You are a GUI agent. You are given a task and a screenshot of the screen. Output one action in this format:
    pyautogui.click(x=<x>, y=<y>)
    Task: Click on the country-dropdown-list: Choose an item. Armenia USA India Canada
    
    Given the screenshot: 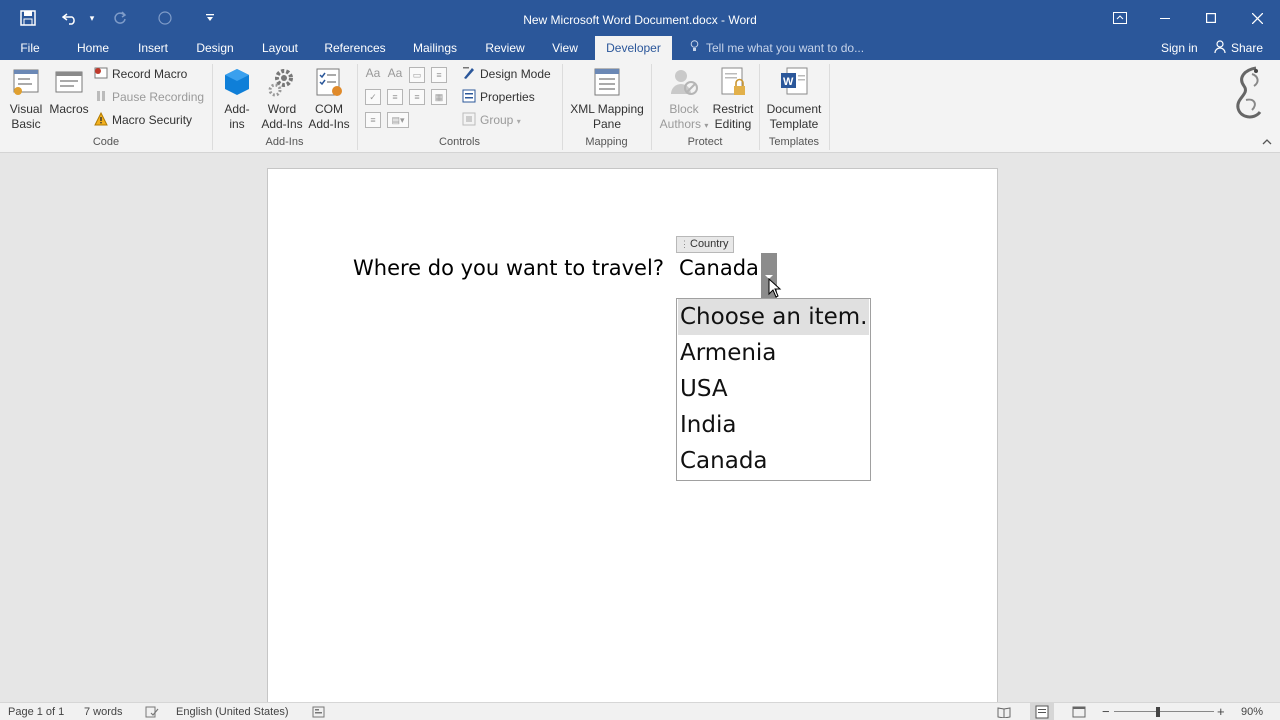 What is the action you would take?
    pyautogui.click(x=773, y=389)
    